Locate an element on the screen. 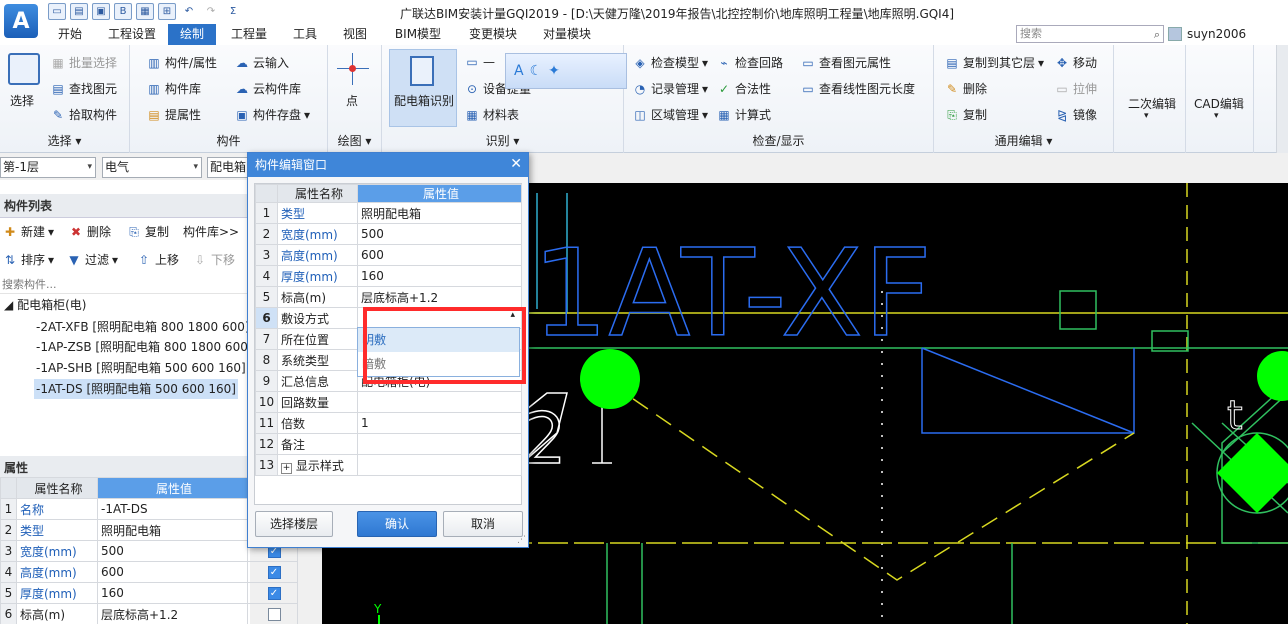 This screenshot has width=1288, height=624. redo-icon: ↷ is located at coordinates (211, 11).